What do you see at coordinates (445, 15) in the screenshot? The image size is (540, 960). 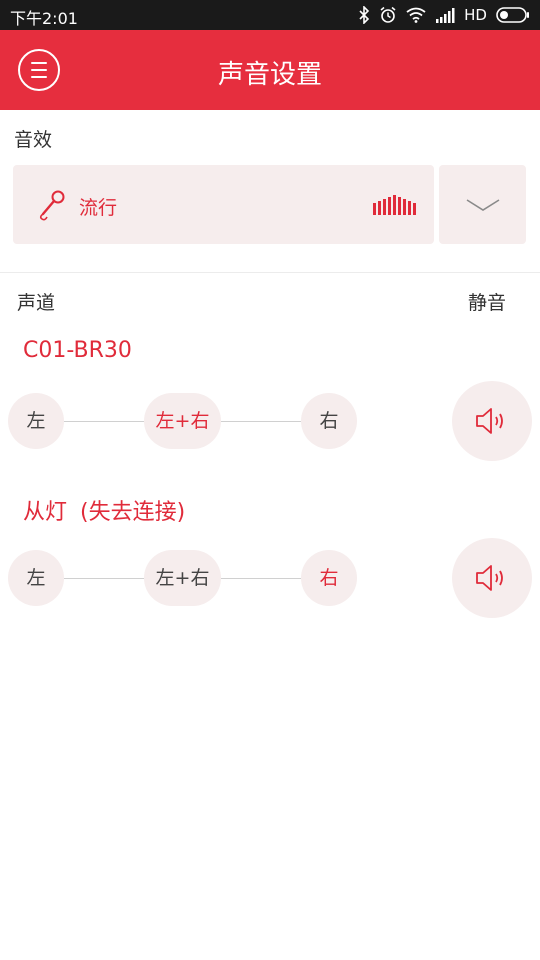 I see `signal-icon` at bounding box center [445, 15].